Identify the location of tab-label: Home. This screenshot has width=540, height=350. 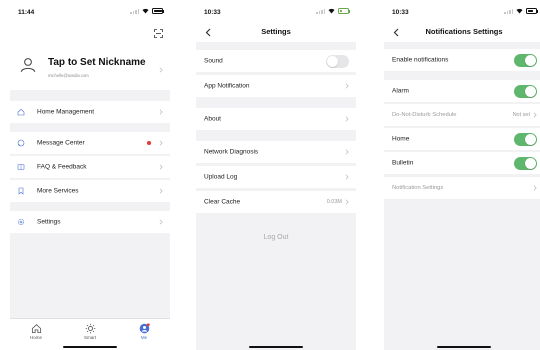
(35, 337).